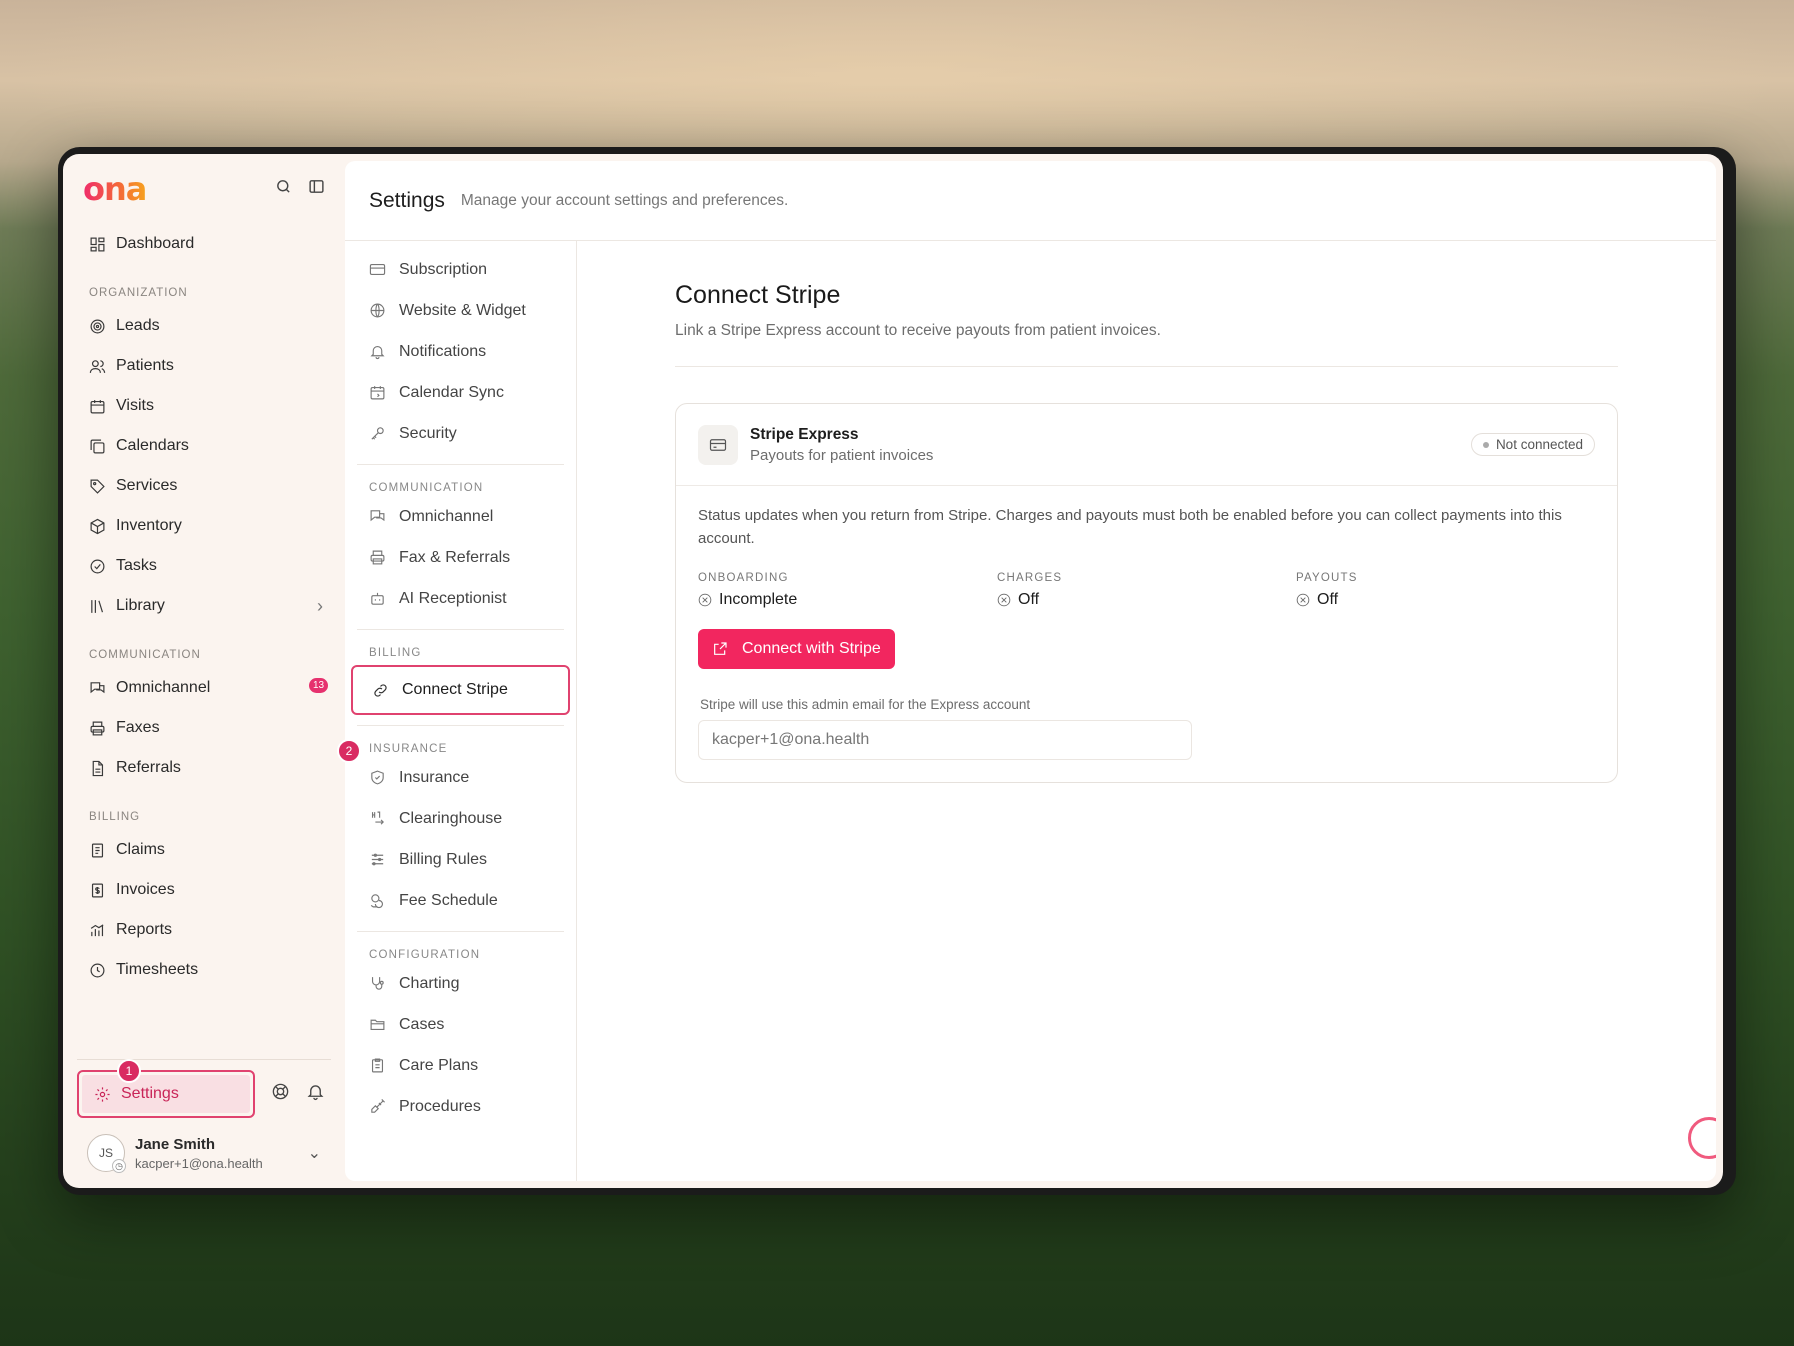  What do you see at coordinates (1485, 444) in the screenshot?
I see `status-dot` at bounding box center [1485, 444].